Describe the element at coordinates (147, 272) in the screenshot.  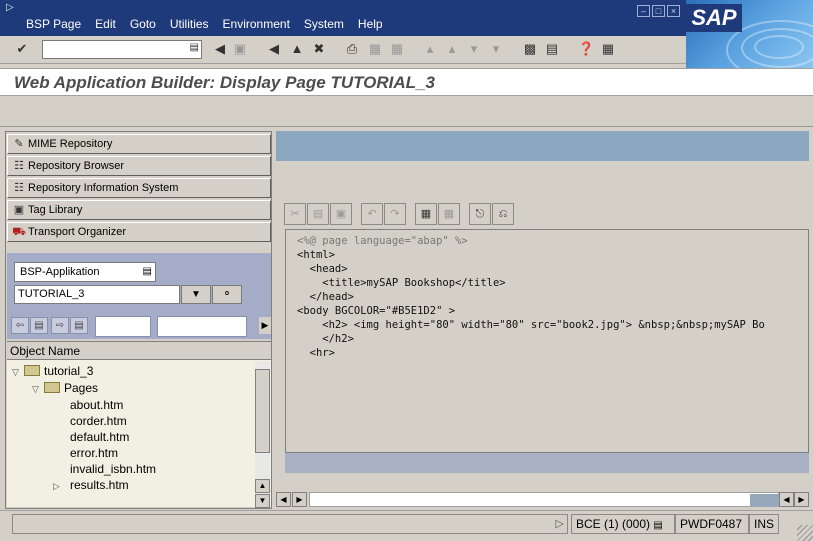
I see `object-type-dropdown-icon: ▤` at that location.